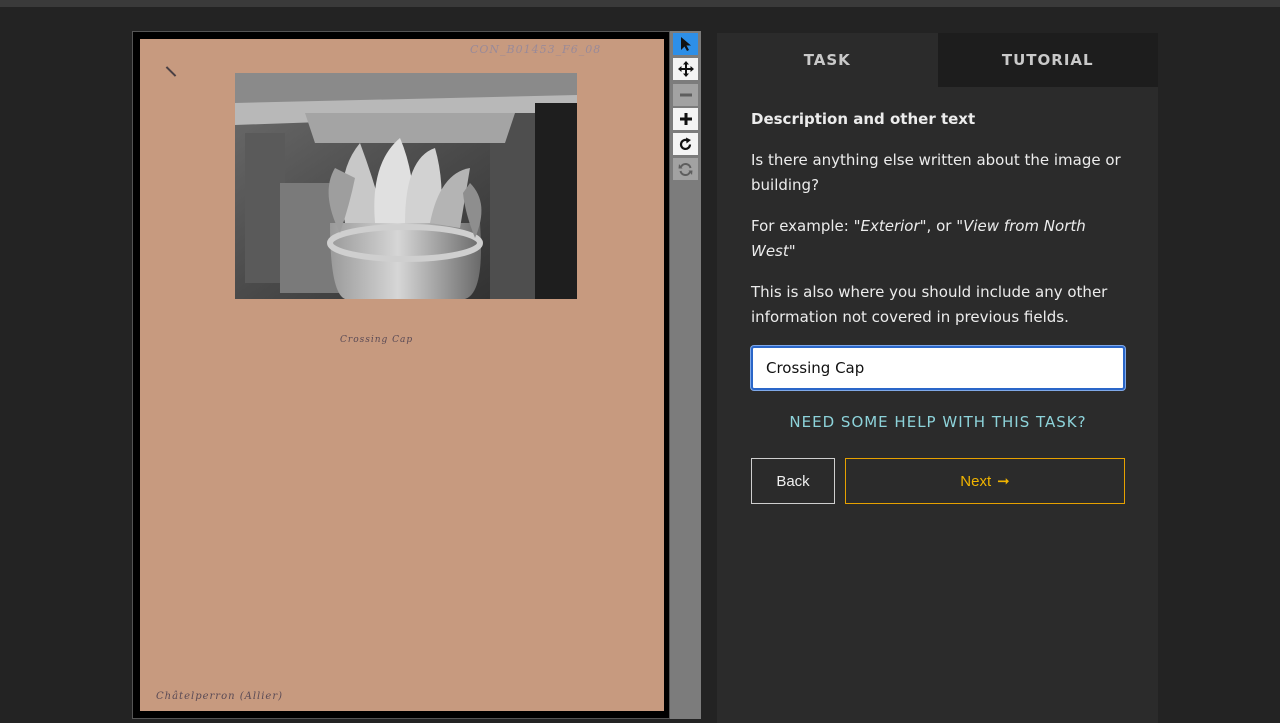  I want to click on arrow-right-icon: ➞, so click(1003, 481).